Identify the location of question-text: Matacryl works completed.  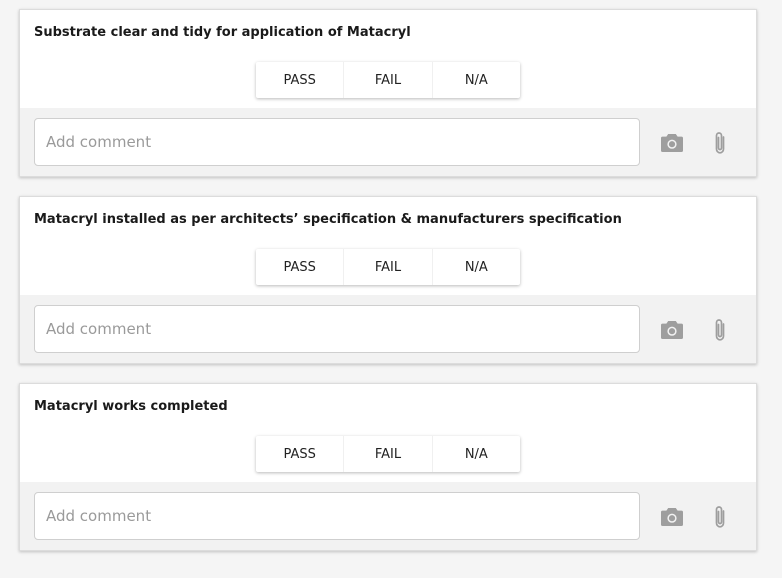
(131, 406).